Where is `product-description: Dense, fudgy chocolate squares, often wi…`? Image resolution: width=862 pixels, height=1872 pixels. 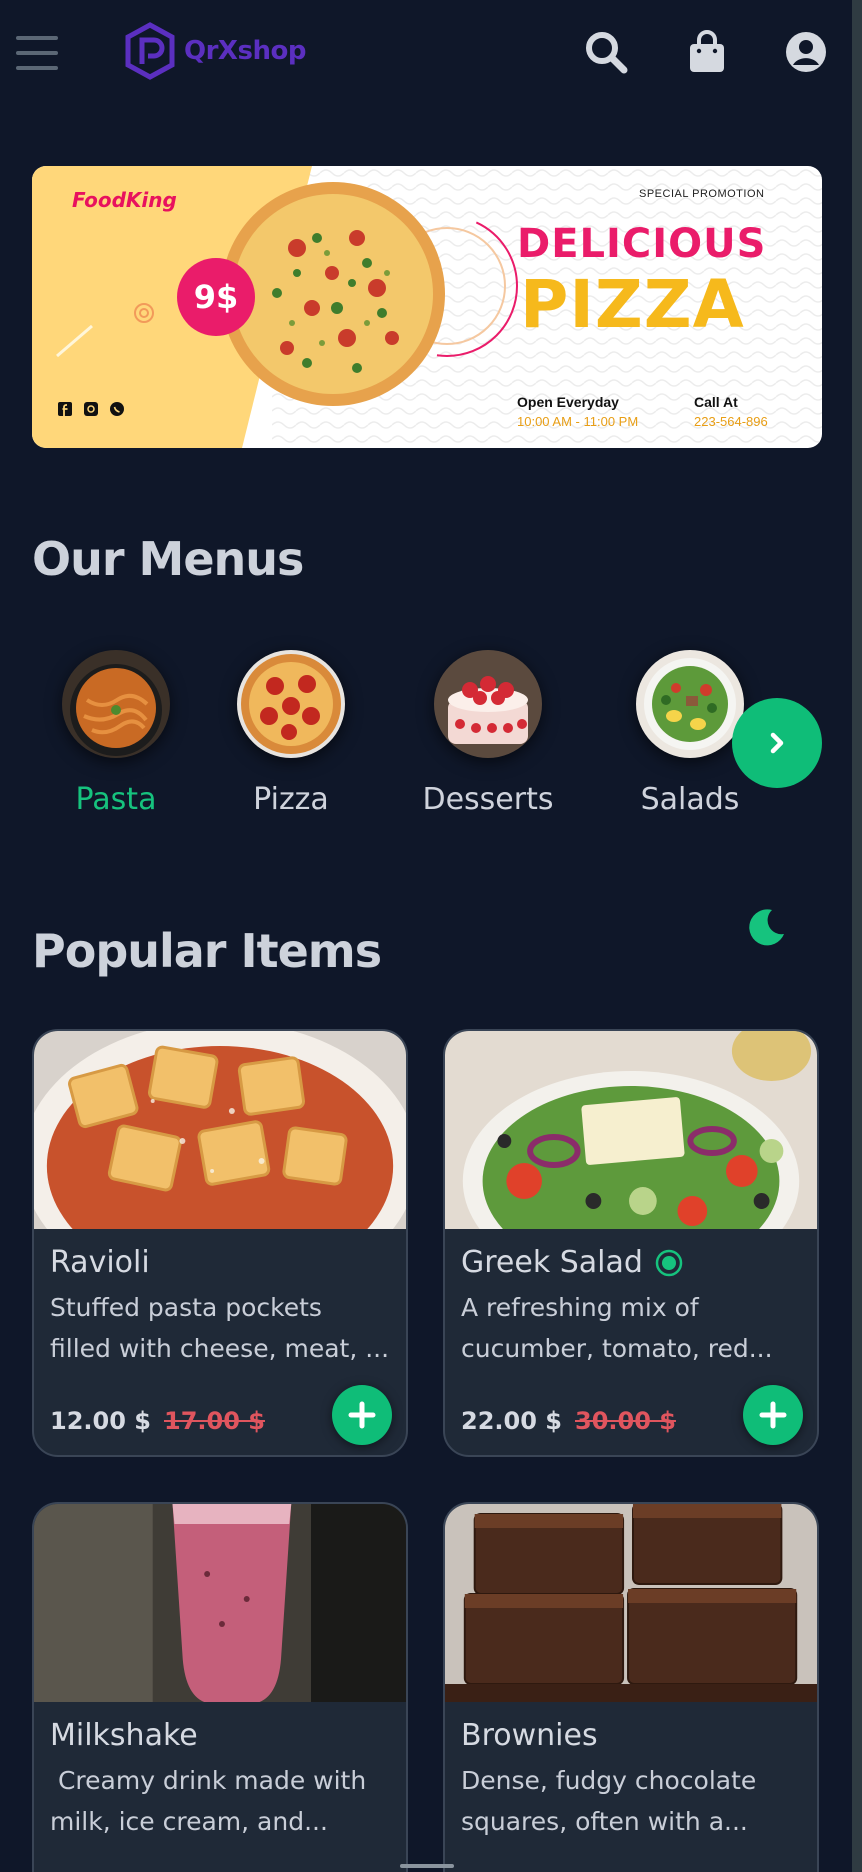
product-description: Dense, fudgy chocolate squares, often wi… is located at coordinates (613, 1801).